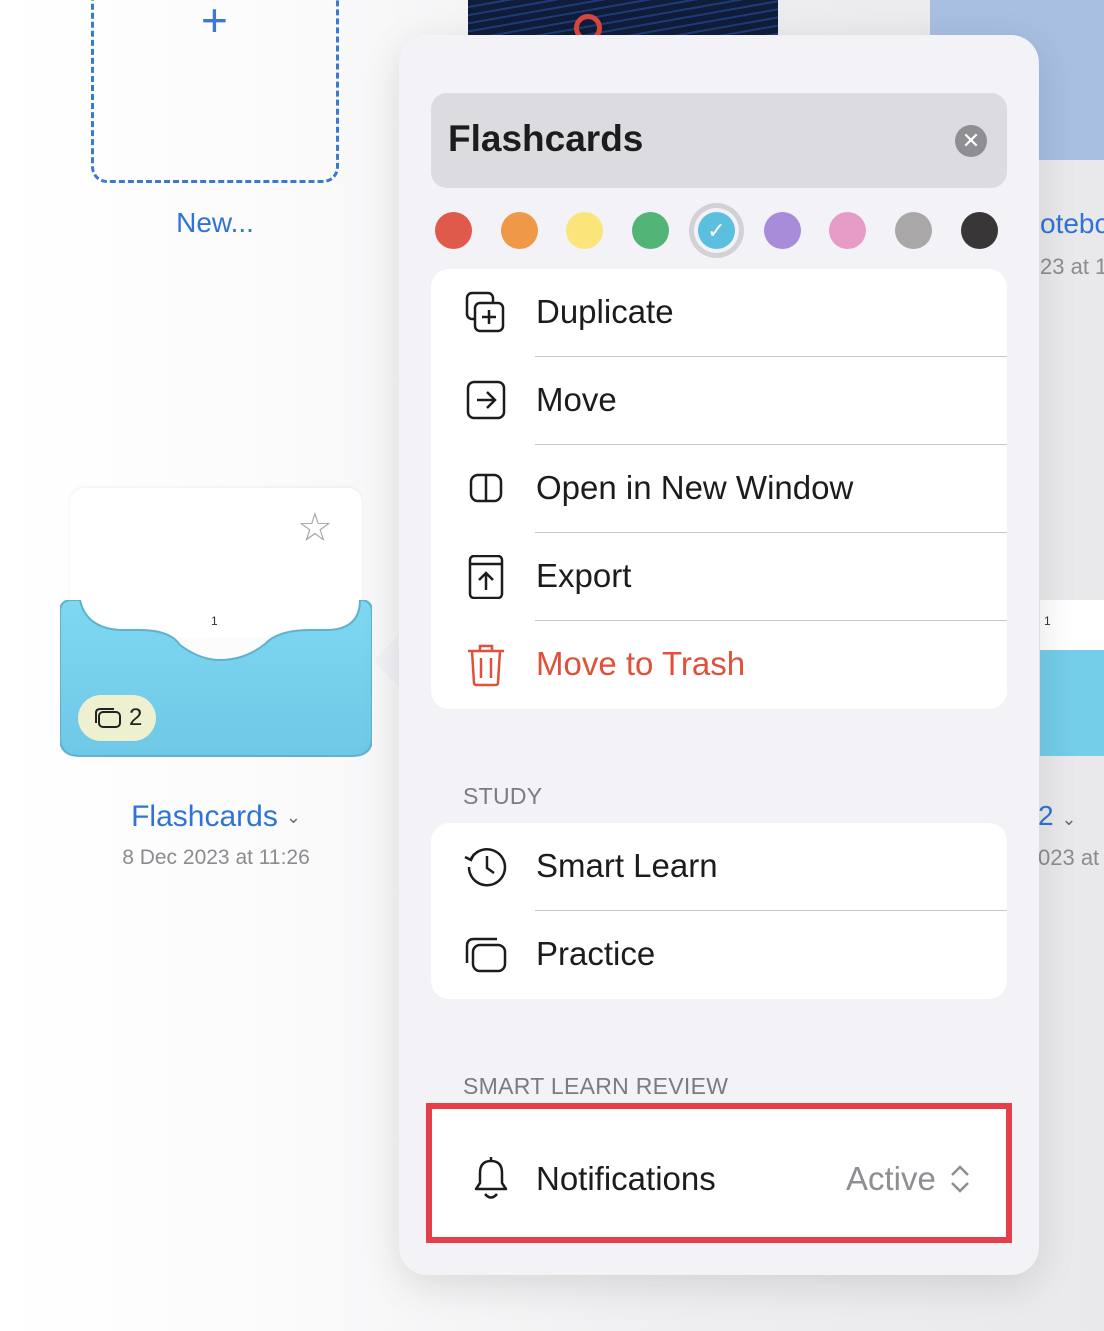 This screenshot has height=1331, width=1104. What do you see at coordinates (486, 577) in the screenshot?
I see `export-icon` at bounding box center [486, 577].